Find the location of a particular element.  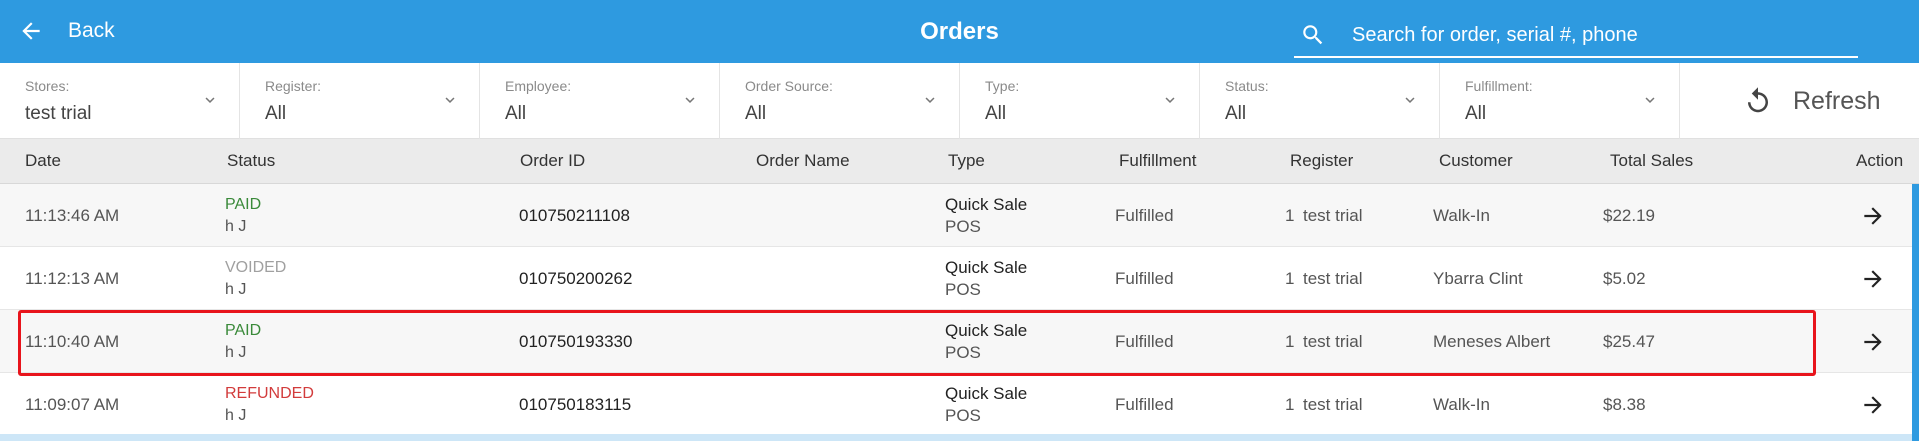

status-badge: REFUNDED is located at coordinates (269, 393).